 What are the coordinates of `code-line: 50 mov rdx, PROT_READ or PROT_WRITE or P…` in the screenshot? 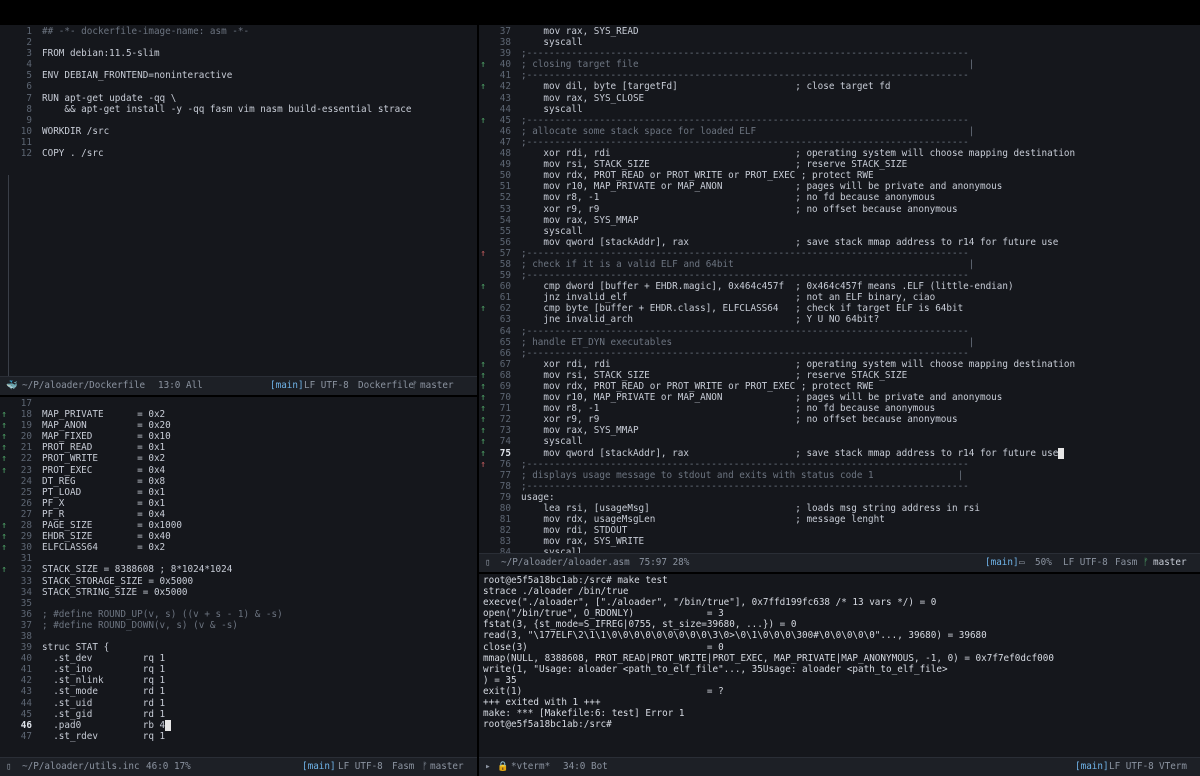 It's located at (839, 175).